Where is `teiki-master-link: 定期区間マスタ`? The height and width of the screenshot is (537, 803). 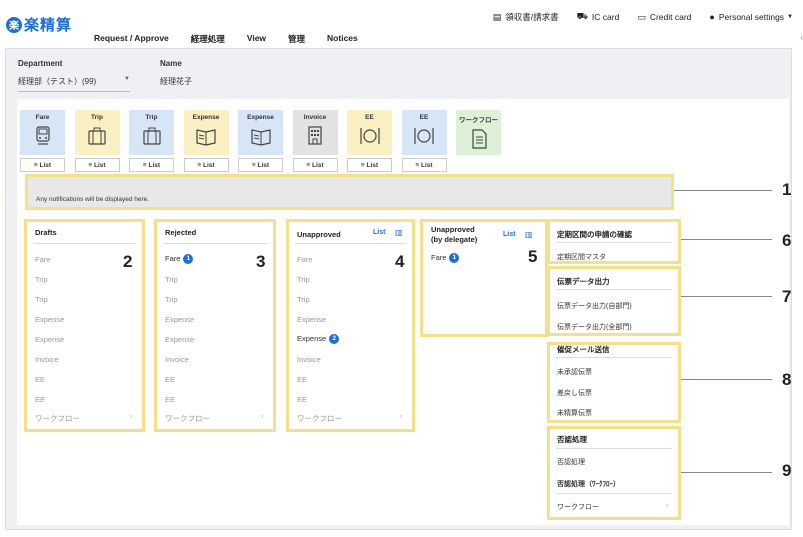 teiki-master-link: 定期区間マスタ is located at coordinates (581, 257).